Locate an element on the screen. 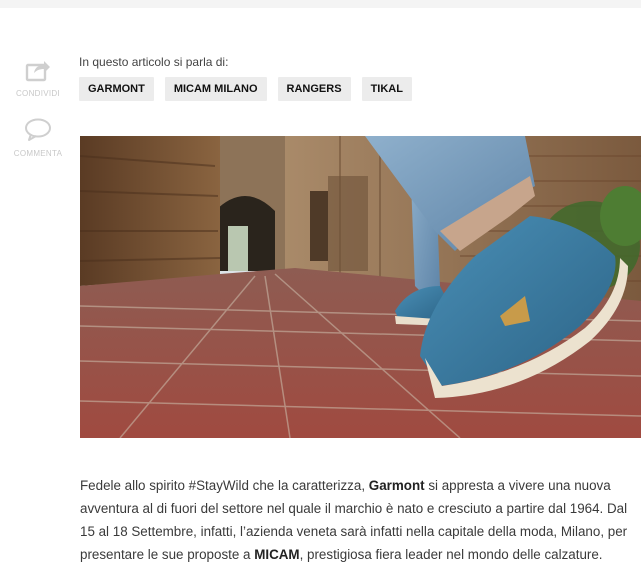 Image resolution: width=641 pixels, height=567 pixels. share-label: CONDIVIDI is located at coordinates (38, 93).